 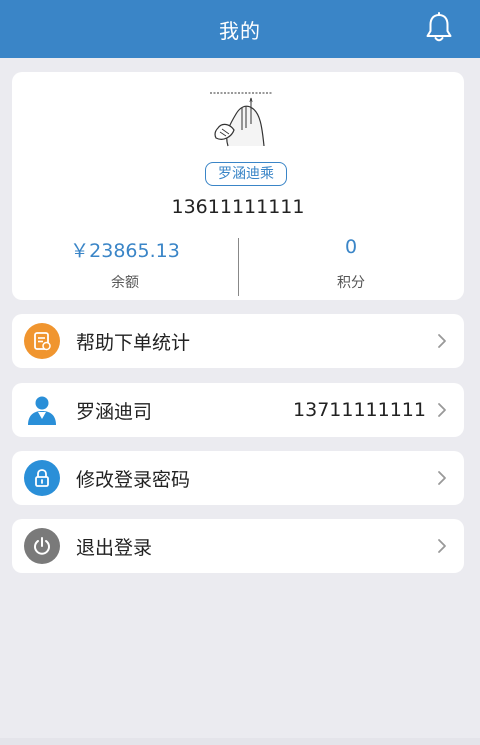 I want to click on menu-item-label: 退出登录, so click(x=114, y=547).